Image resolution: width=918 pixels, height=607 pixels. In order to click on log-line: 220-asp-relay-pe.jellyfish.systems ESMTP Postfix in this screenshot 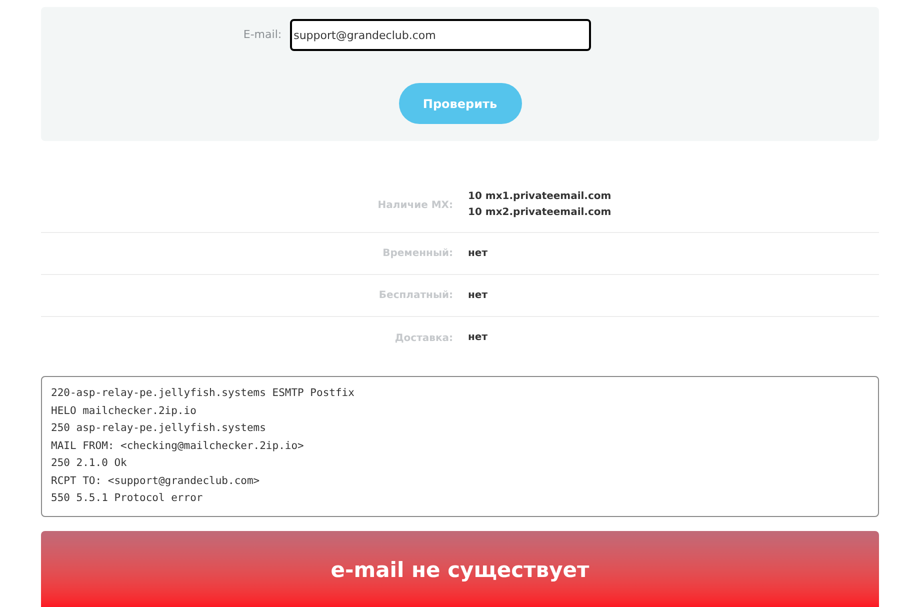, I will do `click(203, 393)`.